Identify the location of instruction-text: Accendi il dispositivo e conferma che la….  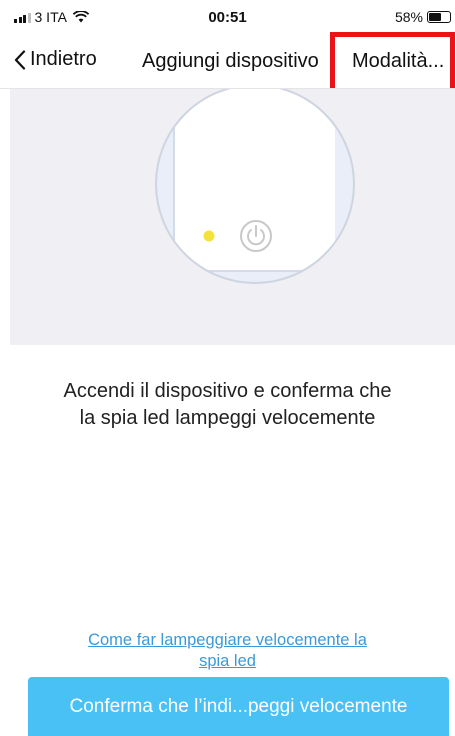
(227, 405).